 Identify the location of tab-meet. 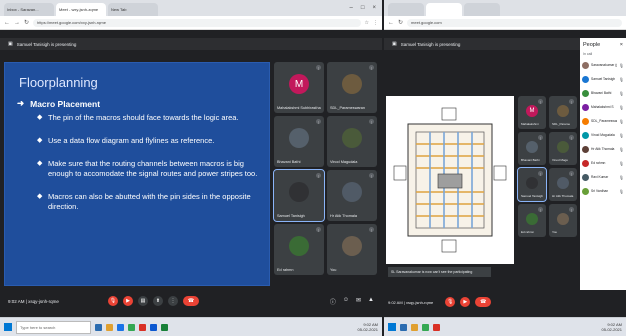
(444, 9).